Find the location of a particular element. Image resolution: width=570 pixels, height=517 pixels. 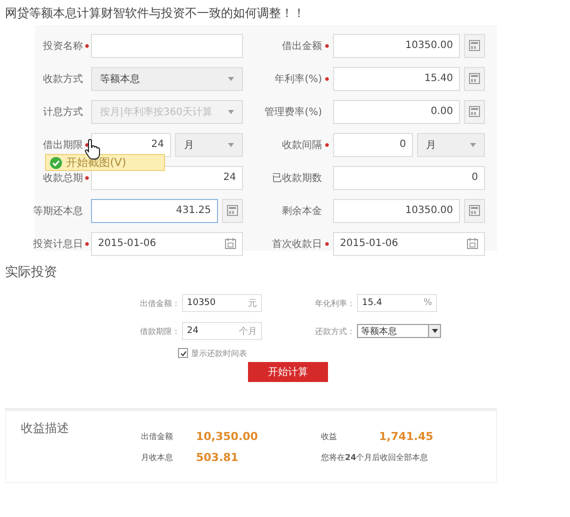

input-field: 15.4 % is located at coordinates (397, 303).